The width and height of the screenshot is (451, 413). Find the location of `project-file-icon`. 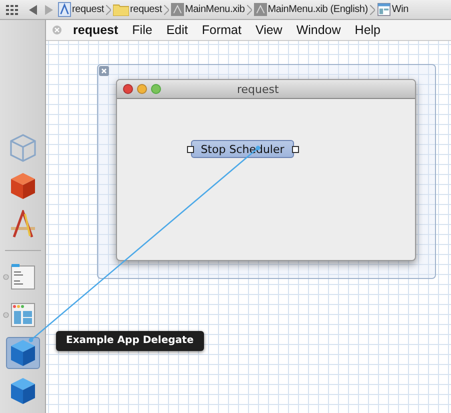

project-file-icon is located at coordinates (64, 9).